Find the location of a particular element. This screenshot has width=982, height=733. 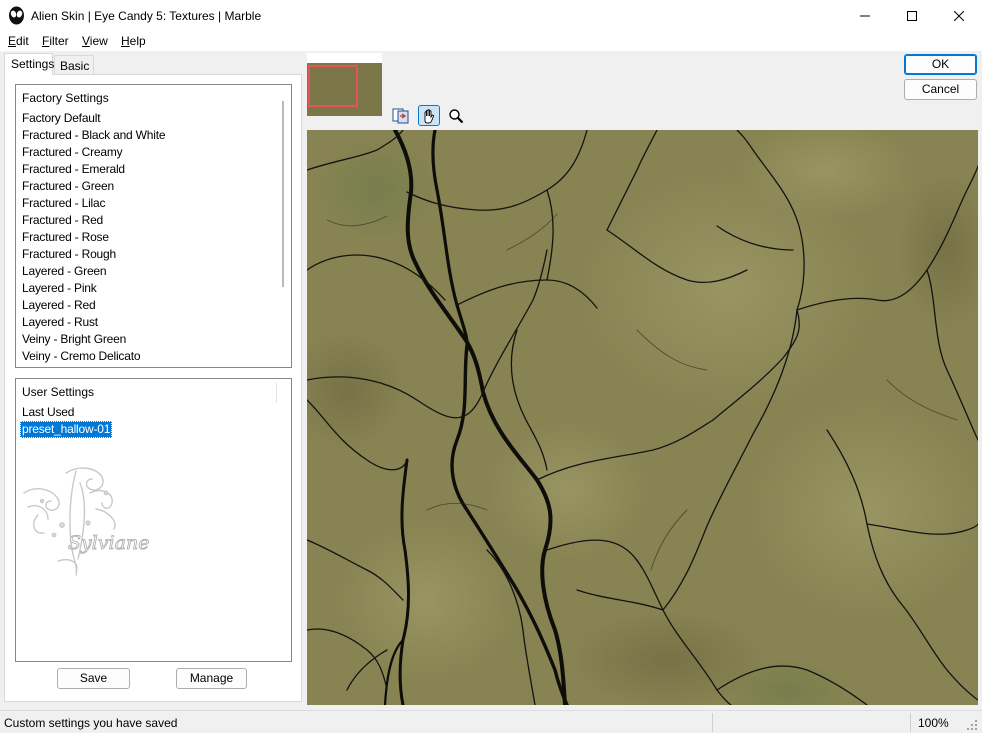

manage-button: Manage is located at coordinates (211, 678).